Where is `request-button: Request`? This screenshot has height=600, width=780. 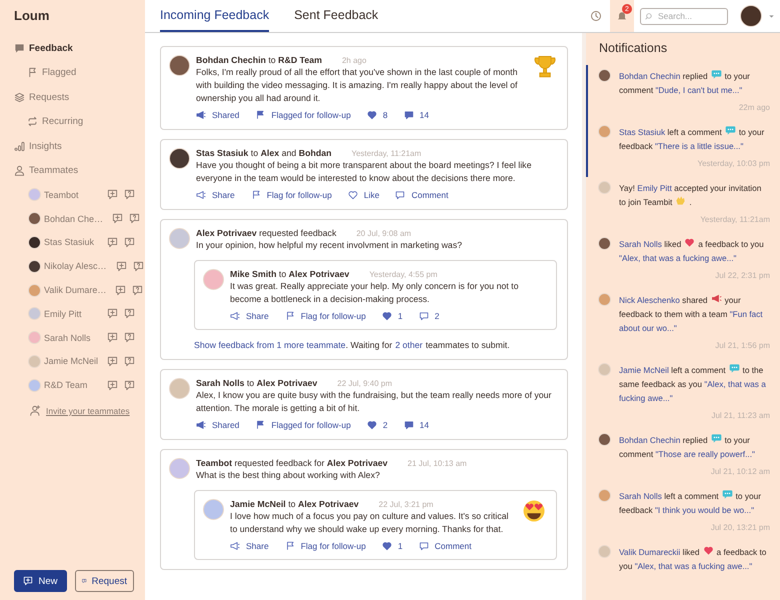 request-button: Request is located at coordinates (104, 581).